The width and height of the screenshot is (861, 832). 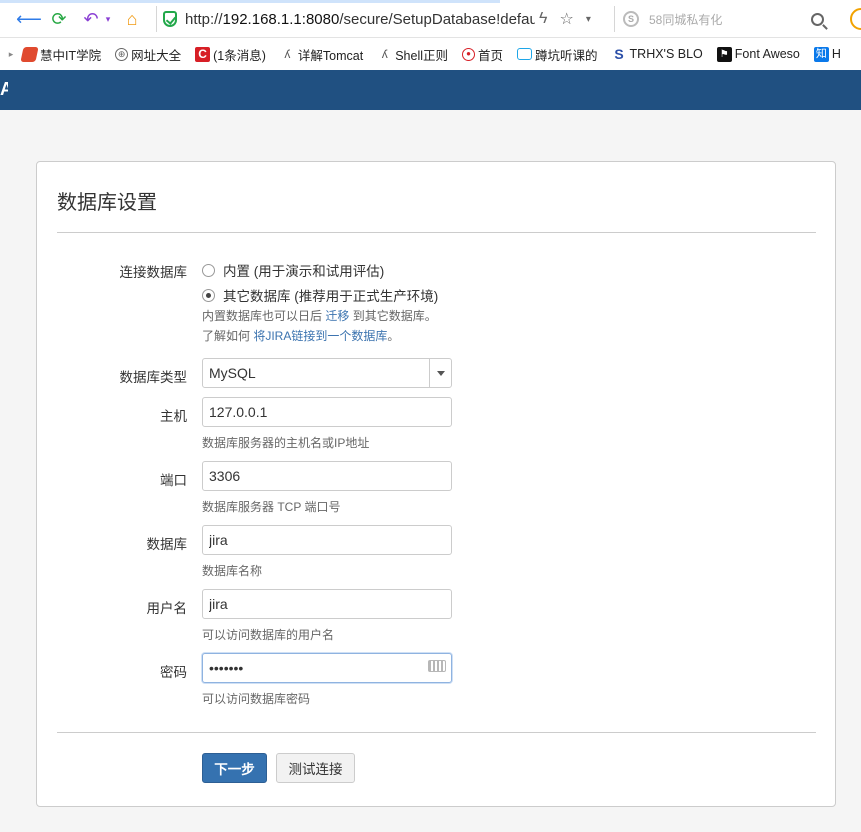 What do you see at coordinates (315, 768) in the screenshot?
I see `test-connection-button: 测试连接` at bounding box center [315, 768].